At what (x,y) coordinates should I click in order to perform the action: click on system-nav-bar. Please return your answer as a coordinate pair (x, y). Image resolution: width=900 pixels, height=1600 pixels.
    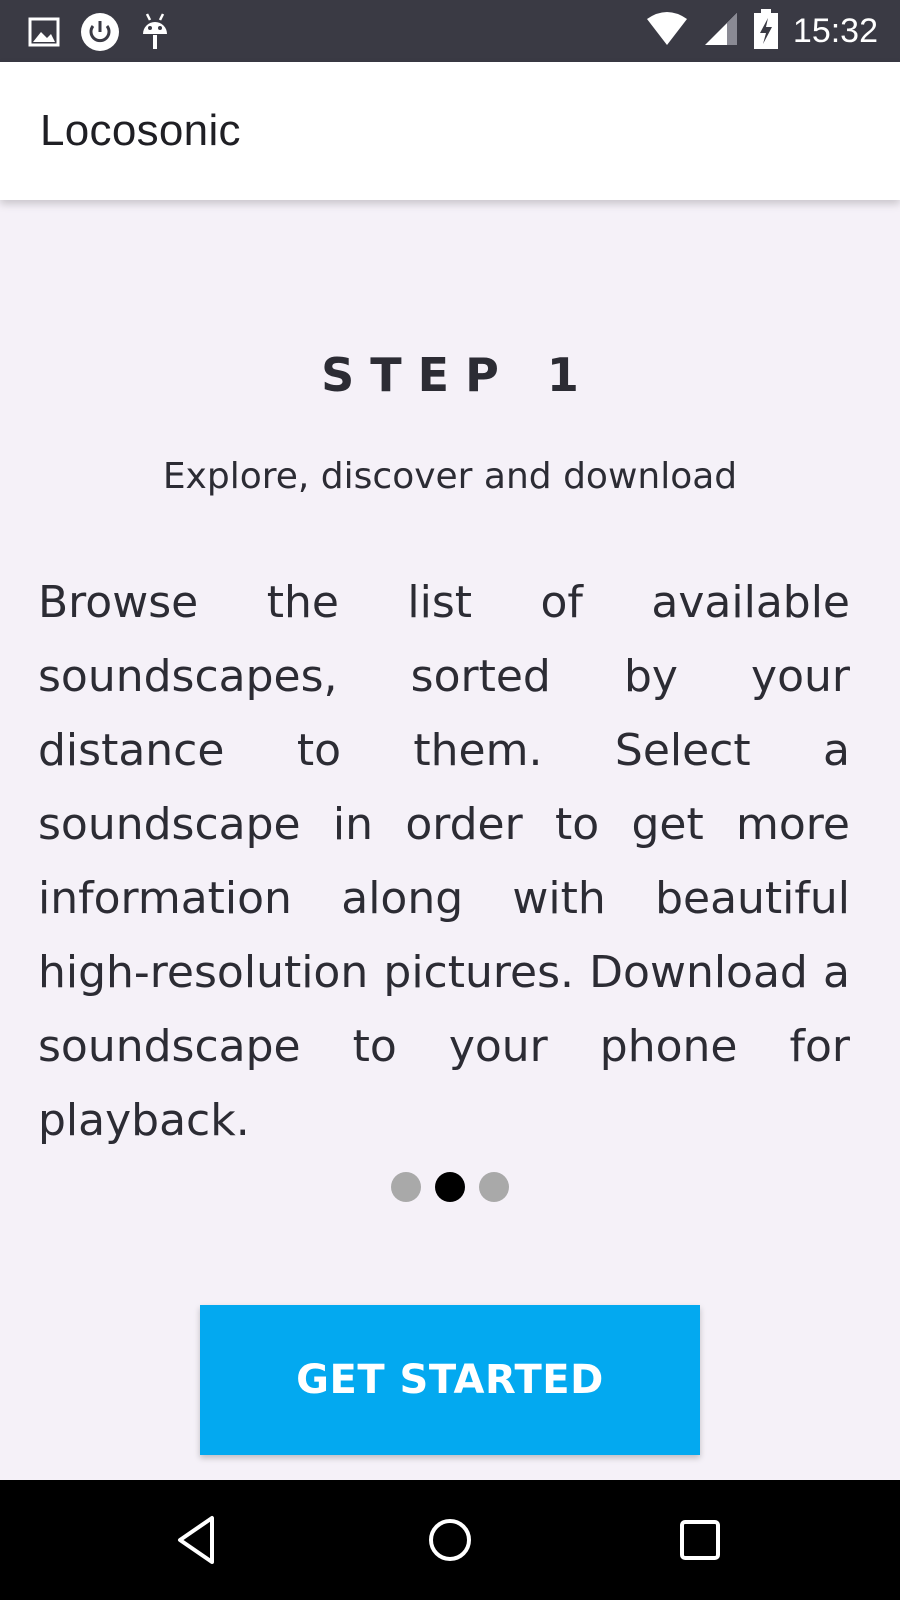
    Looking at the image, I should click on (450, 1540).